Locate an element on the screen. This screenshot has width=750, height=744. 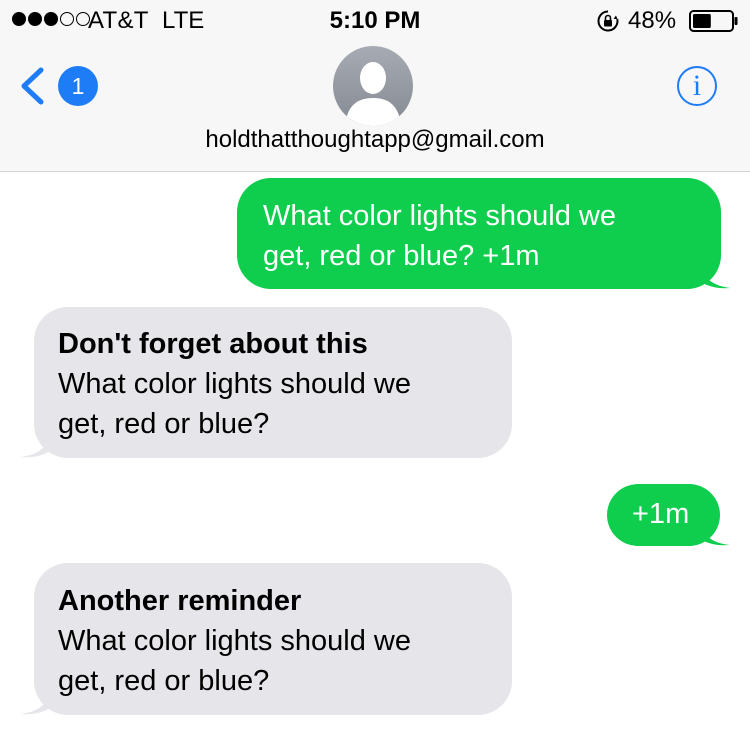
info-icon: i is located at coordinates (697, 85).